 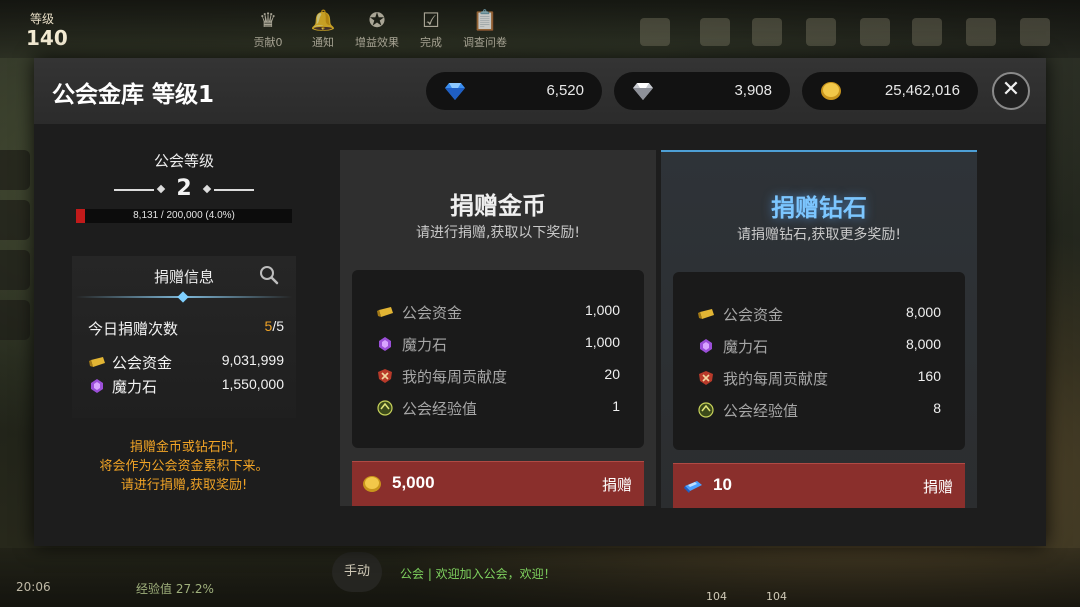 What do you see at coordinates (819, 361) in the screenshot?
I see `reward-list: 公会资金 8,000 魔力石 8,000 我的每周贡献度 160 公会经验值 8` at bounding box center [819, 361].